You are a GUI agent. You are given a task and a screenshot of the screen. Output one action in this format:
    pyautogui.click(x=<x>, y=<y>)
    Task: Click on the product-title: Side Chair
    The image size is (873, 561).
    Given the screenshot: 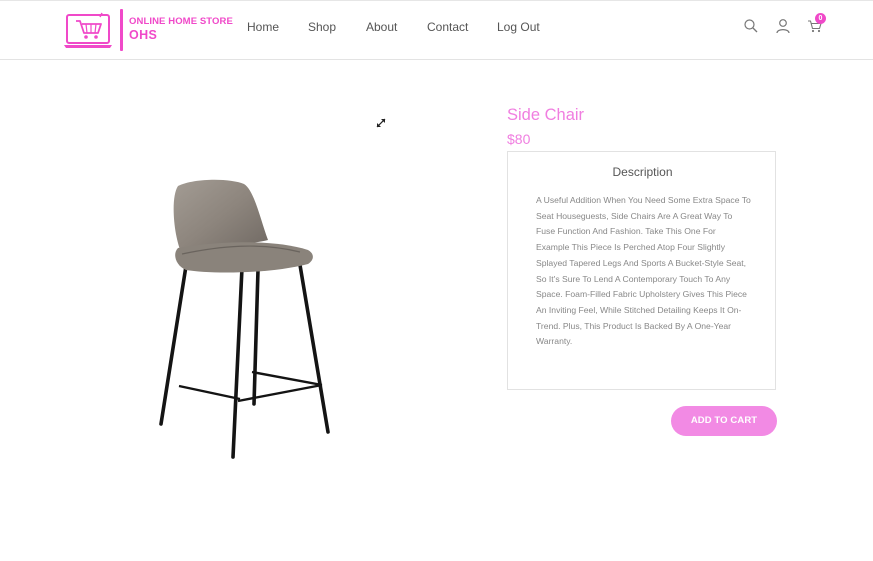 What is the action you would take?
    pyautogui.click(x=546, y=115)
    